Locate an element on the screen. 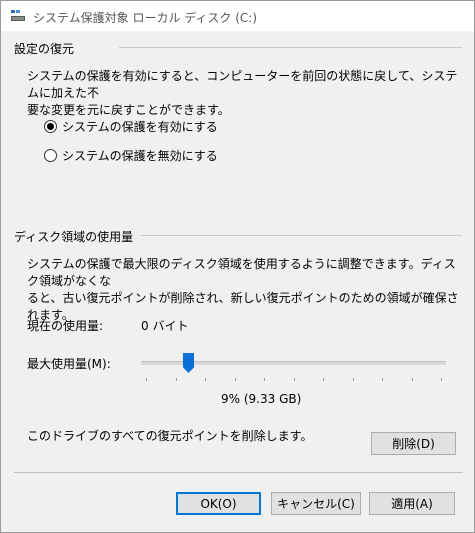 The image size is (475, 533). restore-settings-header: 設定の復元 is located at coordinates (44, 49).